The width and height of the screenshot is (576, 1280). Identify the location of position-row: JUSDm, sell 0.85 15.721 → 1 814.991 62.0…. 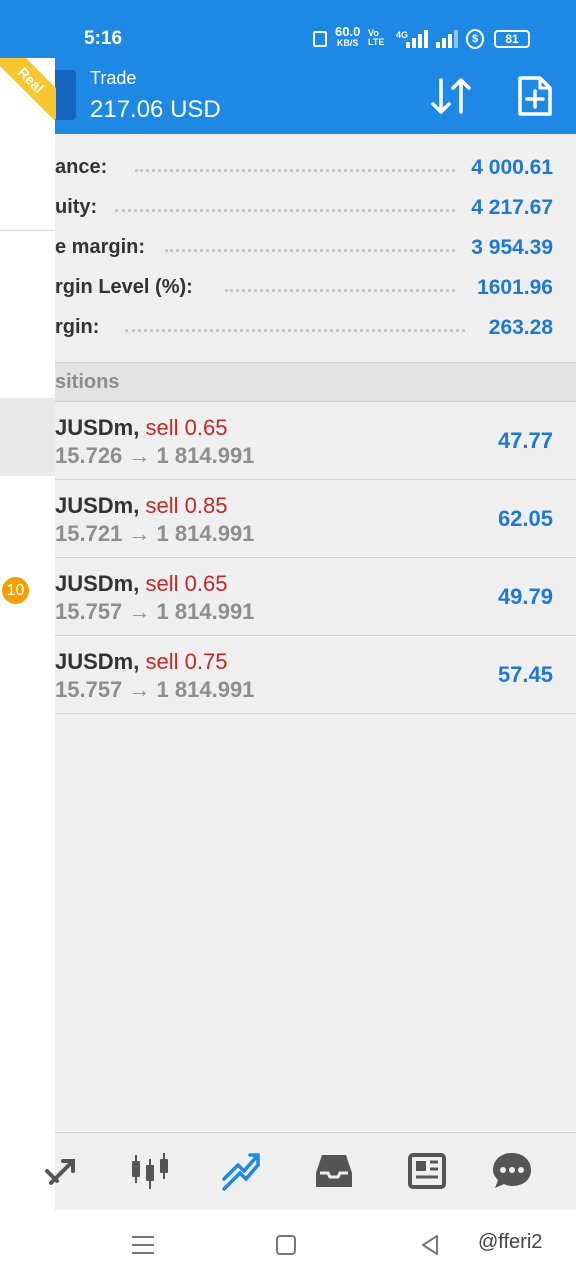
(315, 519).